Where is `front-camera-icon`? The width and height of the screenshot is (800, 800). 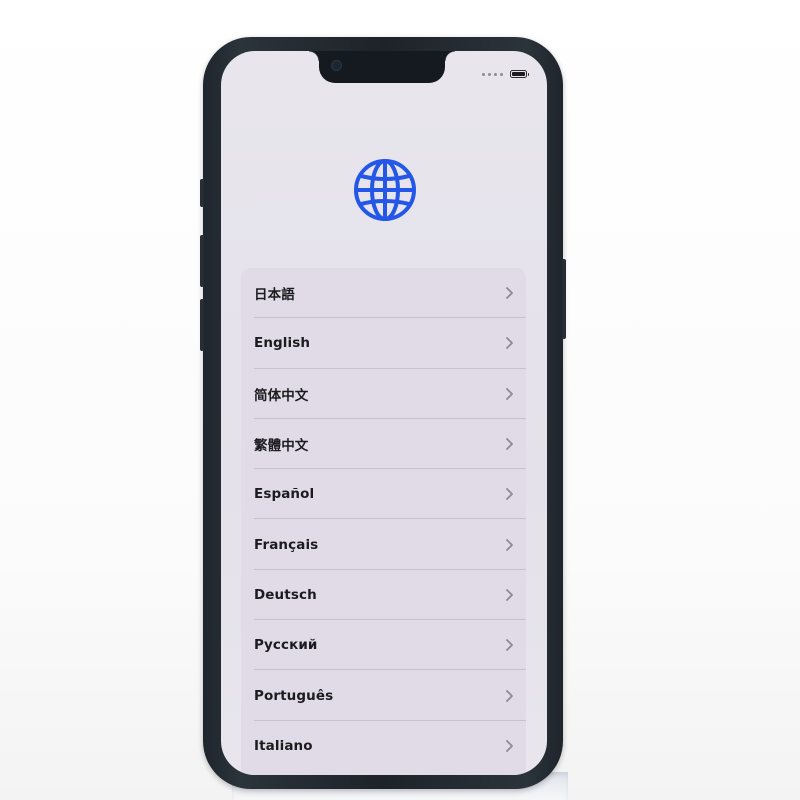
front-camera-icon is located at coordinates (336, 65).